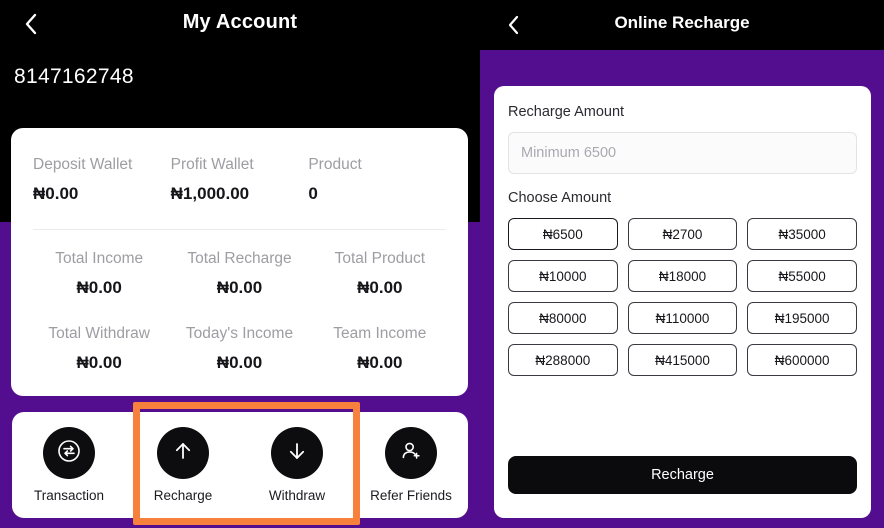 This screenshot has width=884, height=528. Describe the element at coordinates (183, 495) in the screenshot. I see `recharge-label: Recharge` at that location.